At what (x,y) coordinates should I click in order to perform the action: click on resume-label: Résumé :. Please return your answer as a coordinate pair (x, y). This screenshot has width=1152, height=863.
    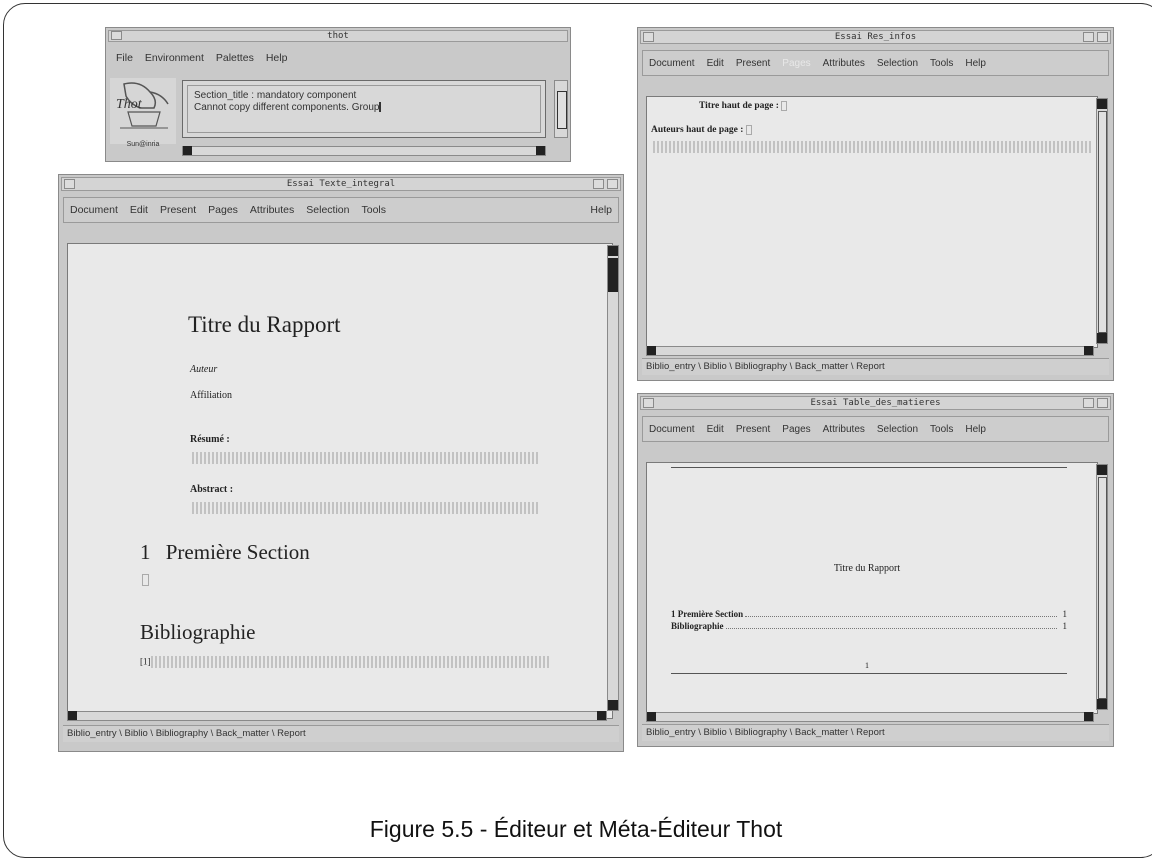
    Looking at the image, I should click on (210, 439).